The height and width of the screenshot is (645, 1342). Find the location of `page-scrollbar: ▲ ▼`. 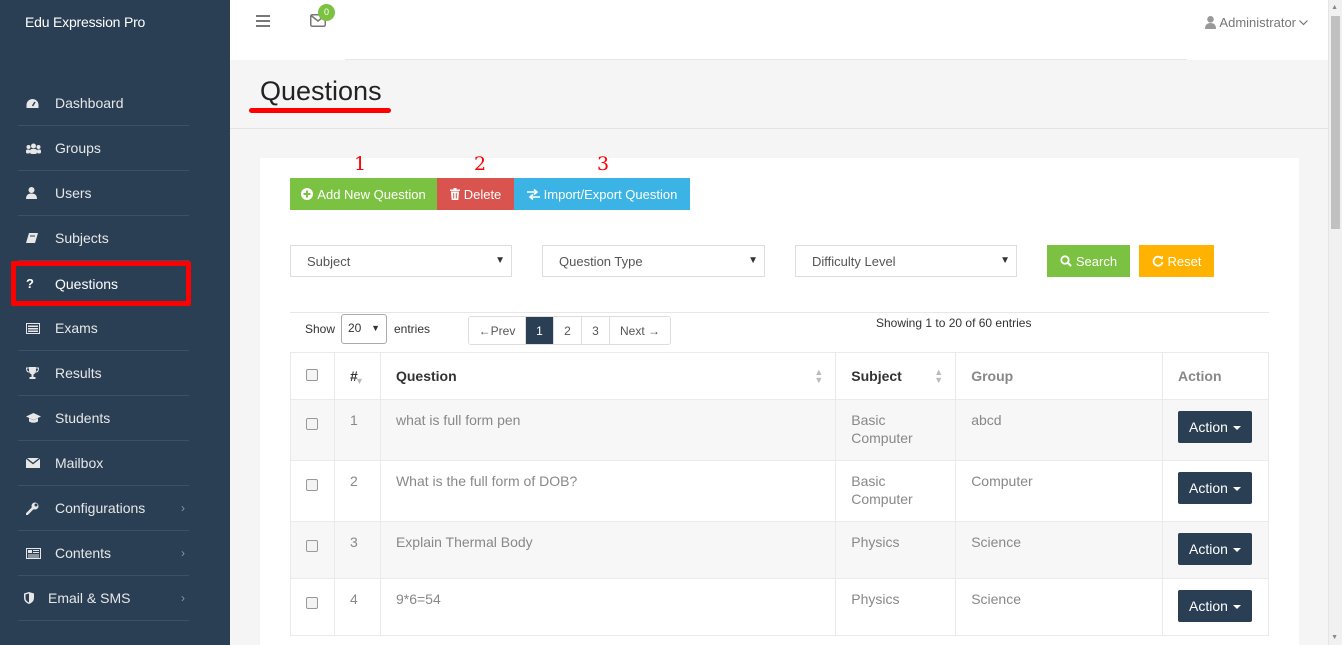

page-scrollbar: ▲ ▼ is located at coordinates (1335, 322).